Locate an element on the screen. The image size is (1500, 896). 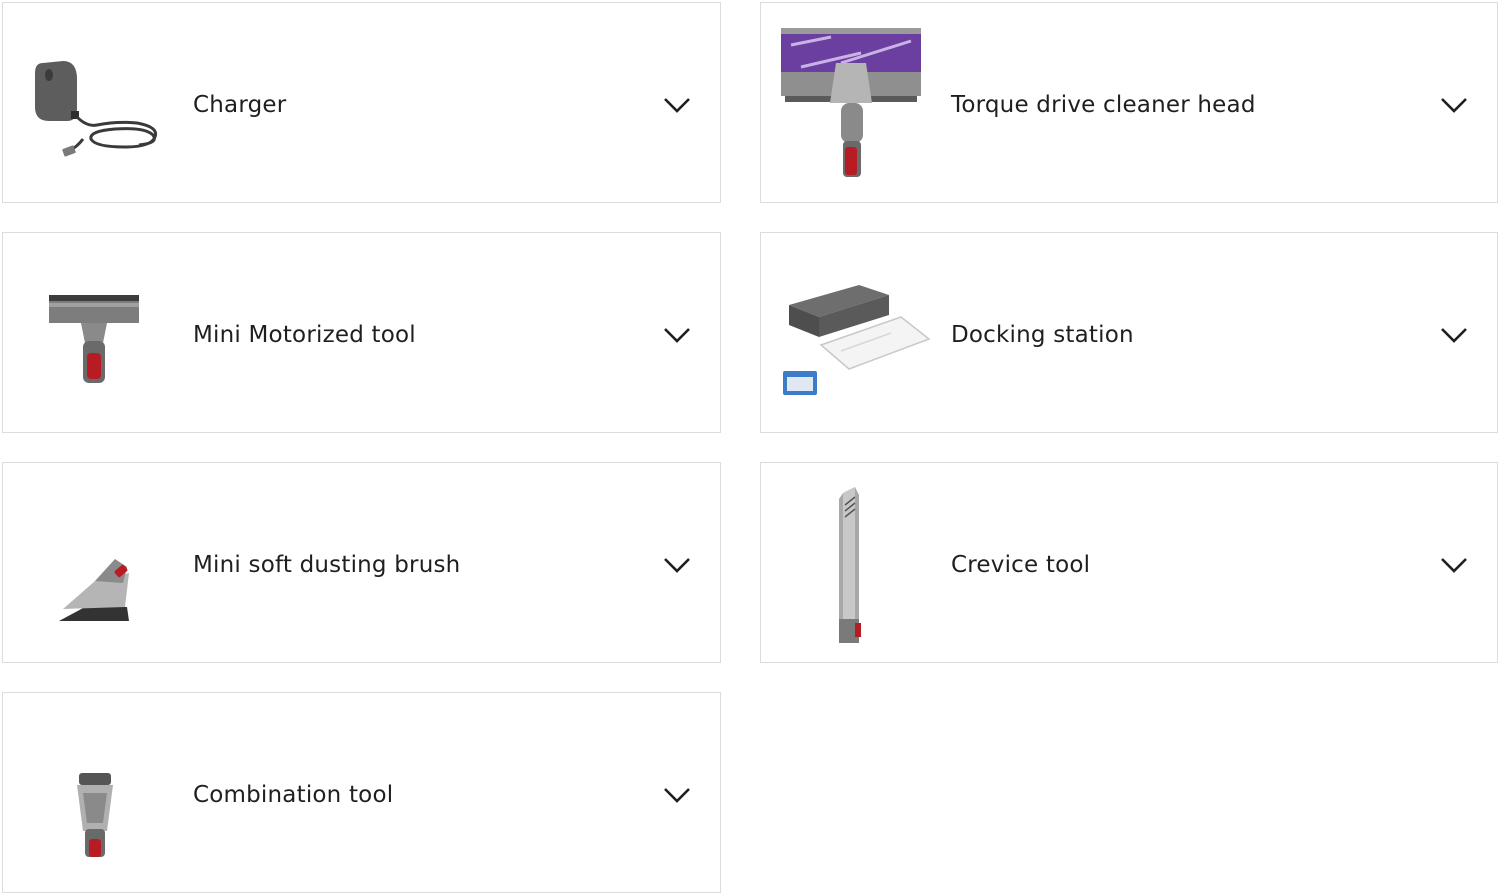
mini-motorized-tool-icon is located at coordinates (98, 333).